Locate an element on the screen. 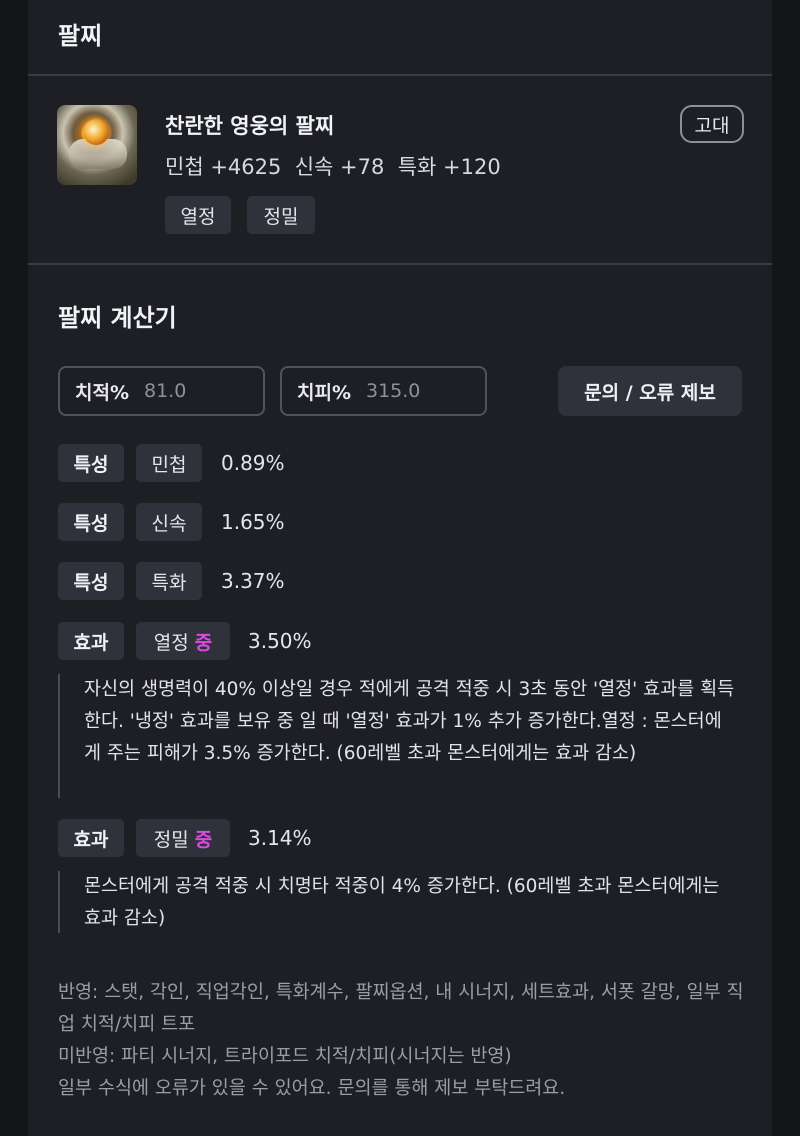  crit-damage-label: 치피% is located at coordinates (324, 392).